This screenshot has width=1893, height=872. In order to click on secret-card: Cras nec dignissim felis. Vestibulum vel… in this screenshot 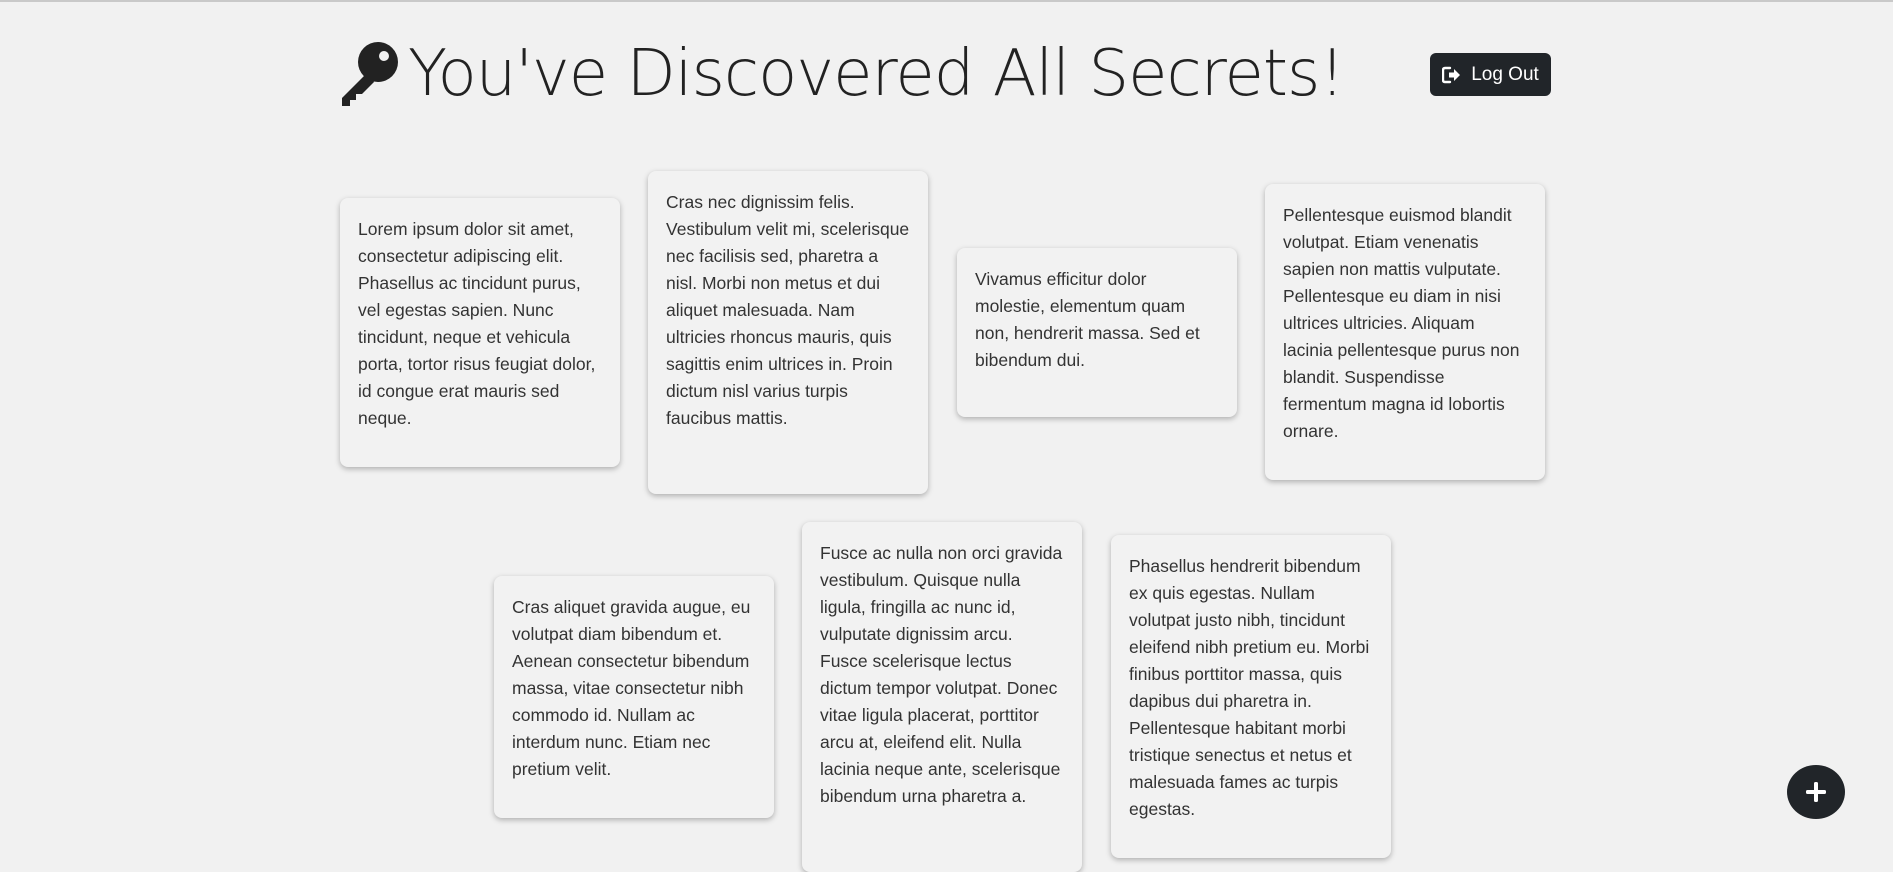, I will do `click(788, 332)`.